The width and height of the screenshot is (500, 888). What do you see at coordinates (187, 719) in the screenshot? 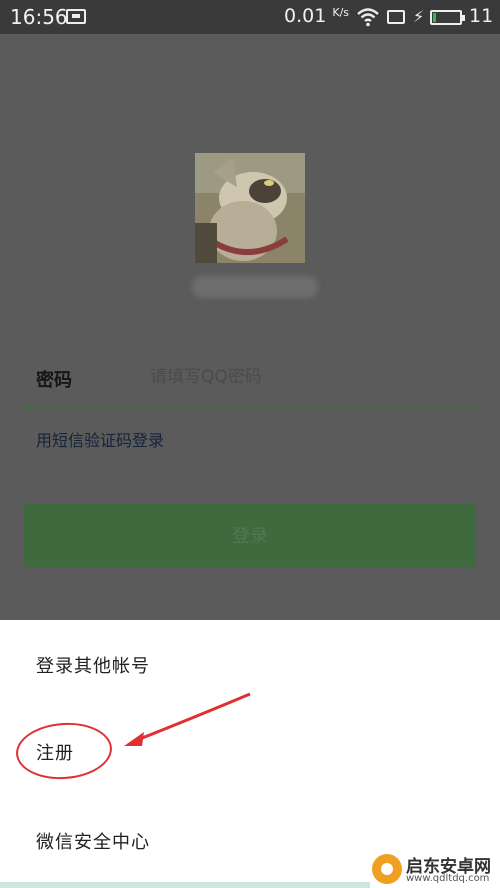
I see `annotation-arrow-icon` at bounding box center [187, 719].